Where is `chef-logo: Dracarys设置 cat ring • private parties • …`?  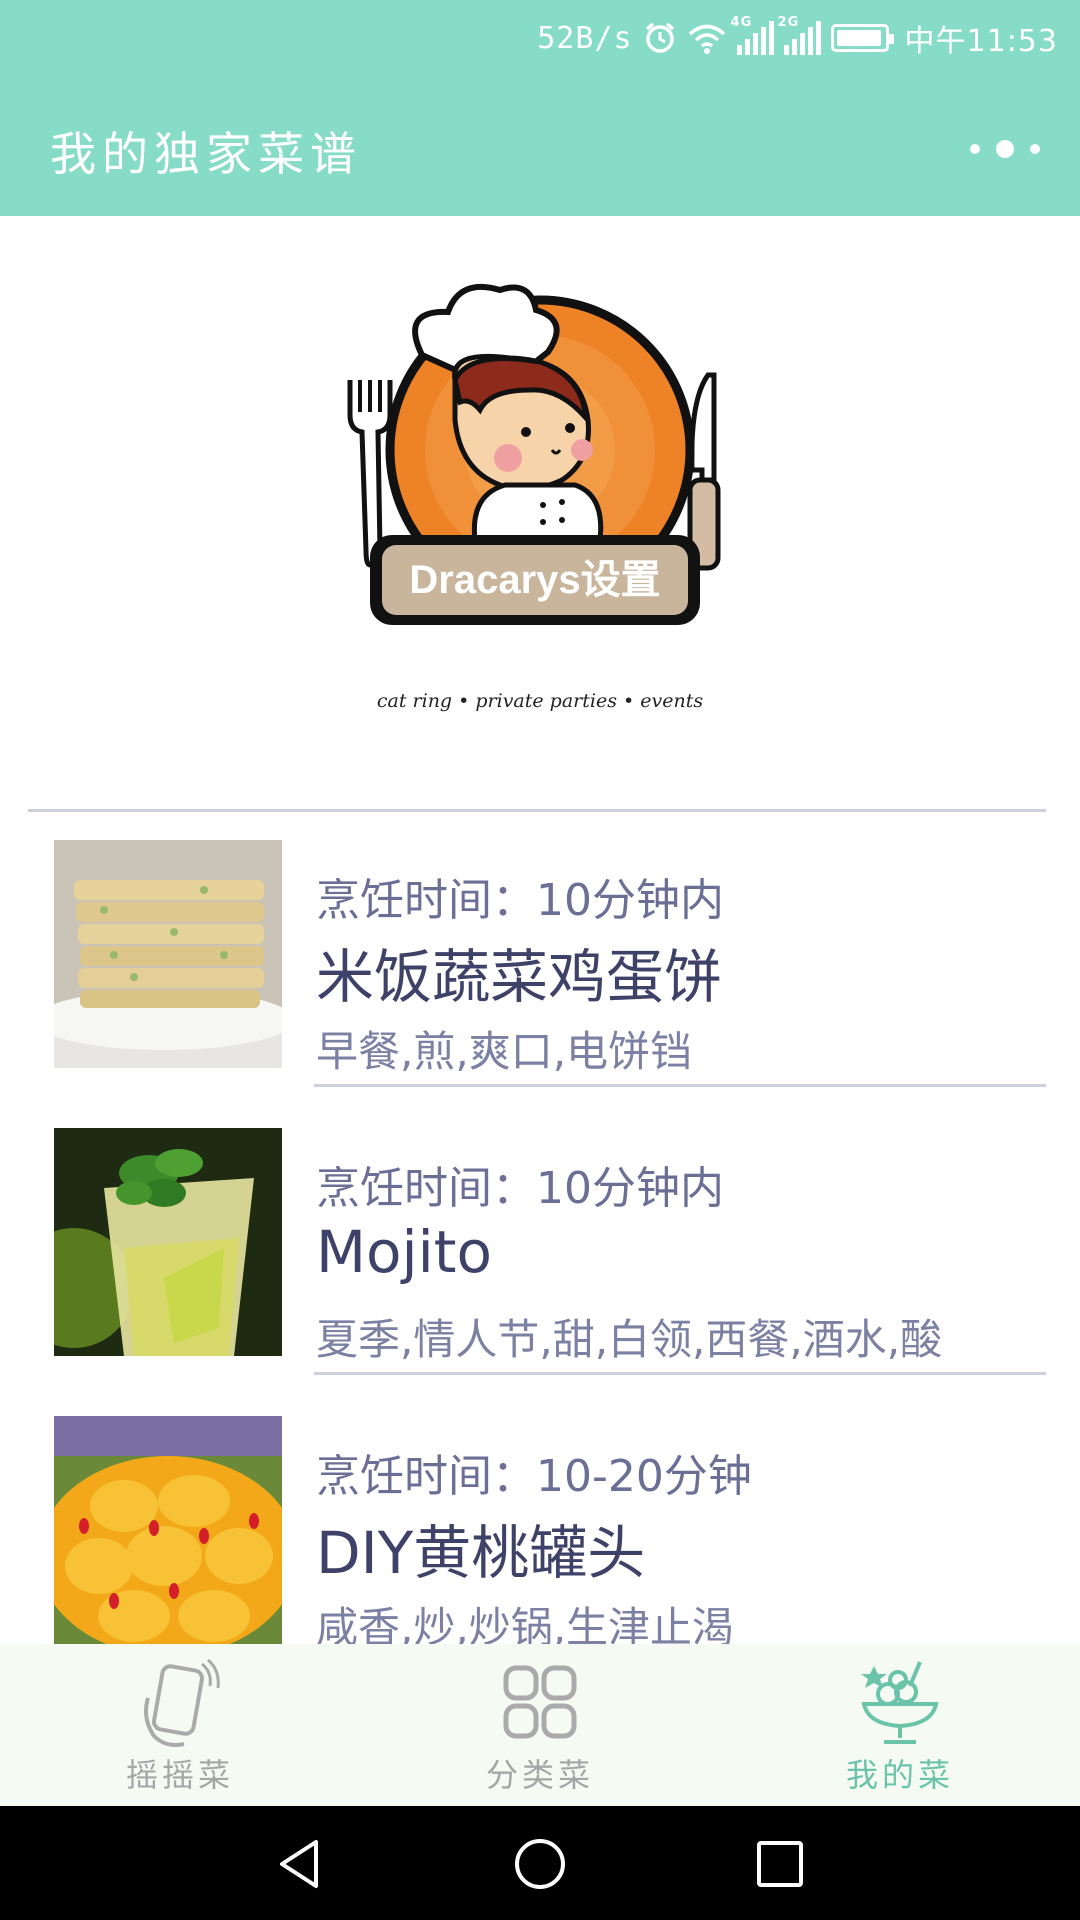
chef-logo: Dracarys设置 cat ring • private parties • … is located at coordinates (540, 500).